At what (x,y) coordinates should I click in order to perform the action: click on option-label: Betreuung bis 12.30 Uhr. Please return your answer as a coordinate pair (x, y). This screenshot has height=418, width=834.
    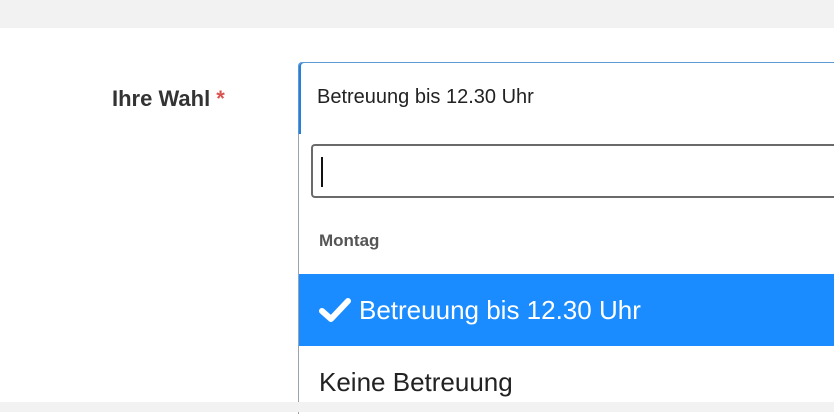
    Looking at the image, I should click on (500, 309).